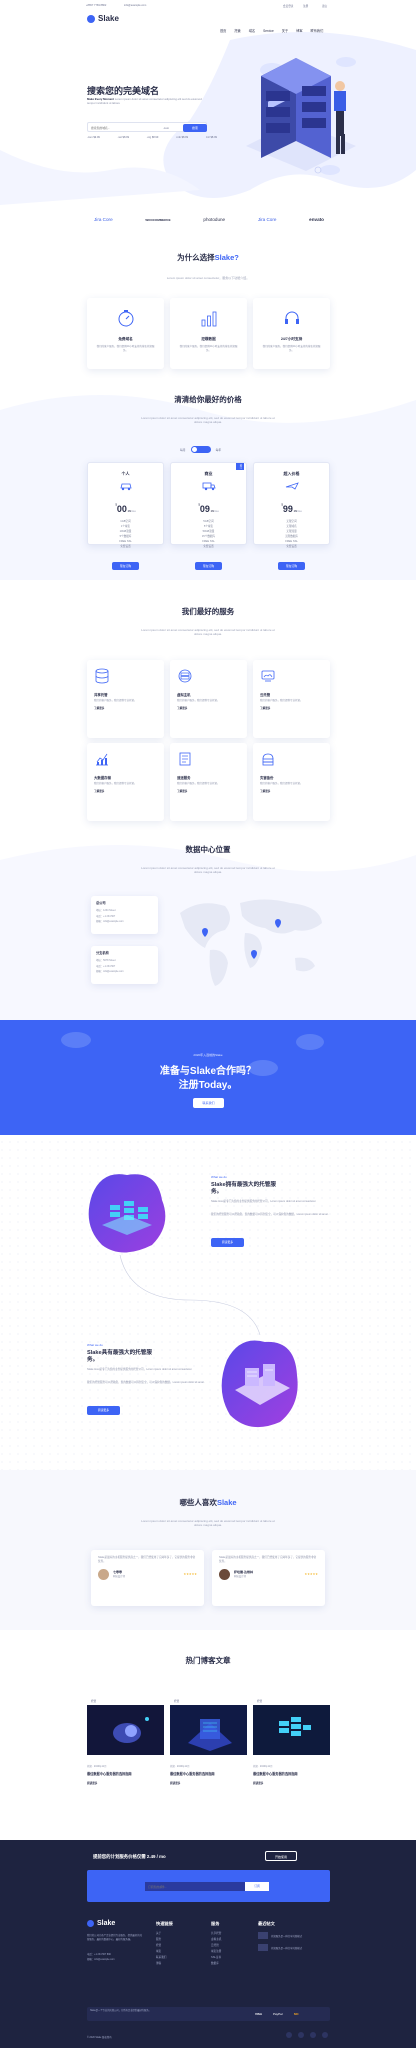  What do you see at coordinates (227, 1242) in the screenshot?
I see `about1-read-more-button: 阅读更多` at bounding box center [227, 1242].